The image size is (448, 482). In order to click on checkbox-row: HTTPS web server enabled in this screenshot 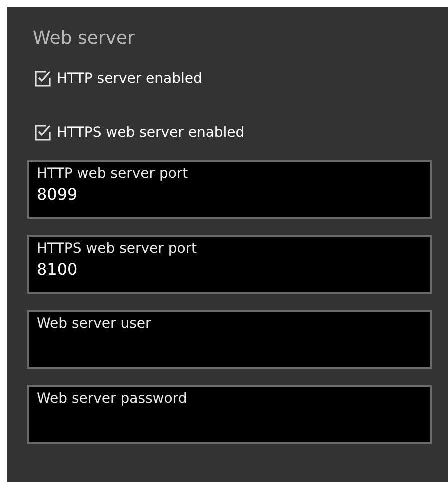, I will do `click(233, 133)`.